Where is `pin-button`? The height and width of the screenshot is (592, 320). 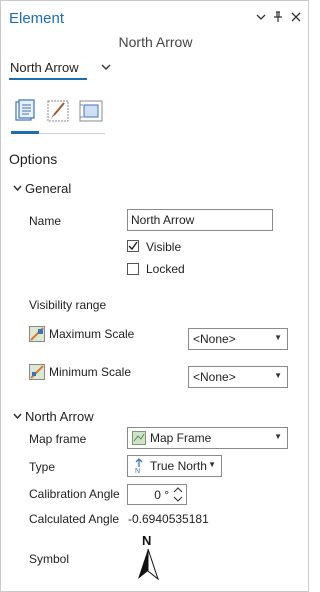 pin-button is located at coordinates (278, 18).